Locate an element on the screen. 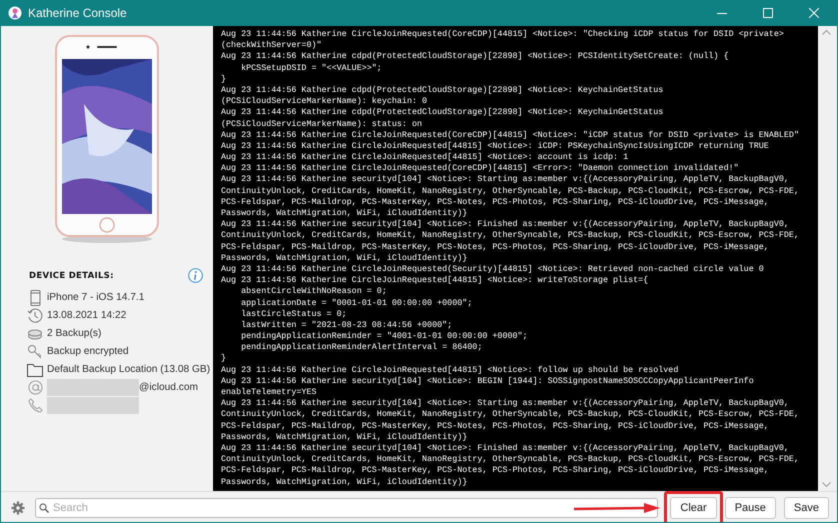 This screenshot has width=838, height=523. detail-text: @icloud.com is located at coordinates (168, 387).